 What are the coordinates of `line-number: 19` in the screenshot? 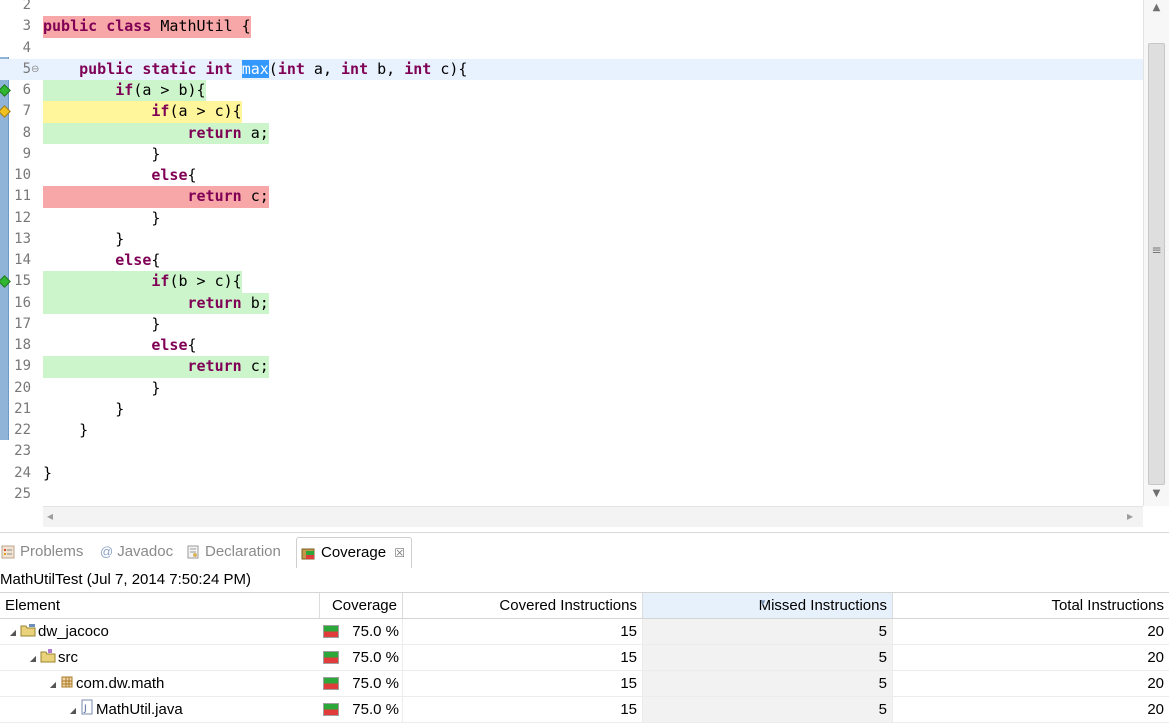 It's located at (22, 366).